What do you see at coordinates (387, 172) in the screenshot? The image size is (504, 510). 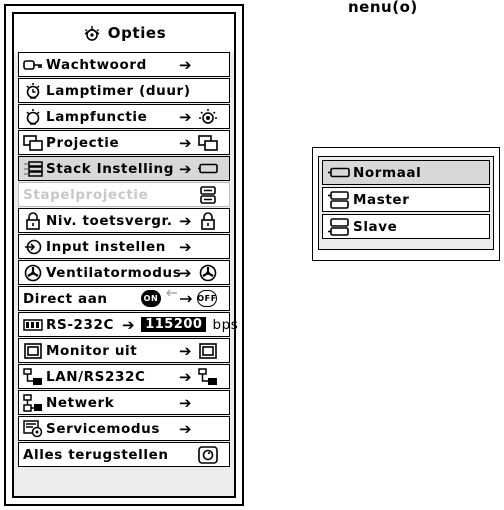 I see `submenu-item-label: Normaal` at bounding box center [387, 172].